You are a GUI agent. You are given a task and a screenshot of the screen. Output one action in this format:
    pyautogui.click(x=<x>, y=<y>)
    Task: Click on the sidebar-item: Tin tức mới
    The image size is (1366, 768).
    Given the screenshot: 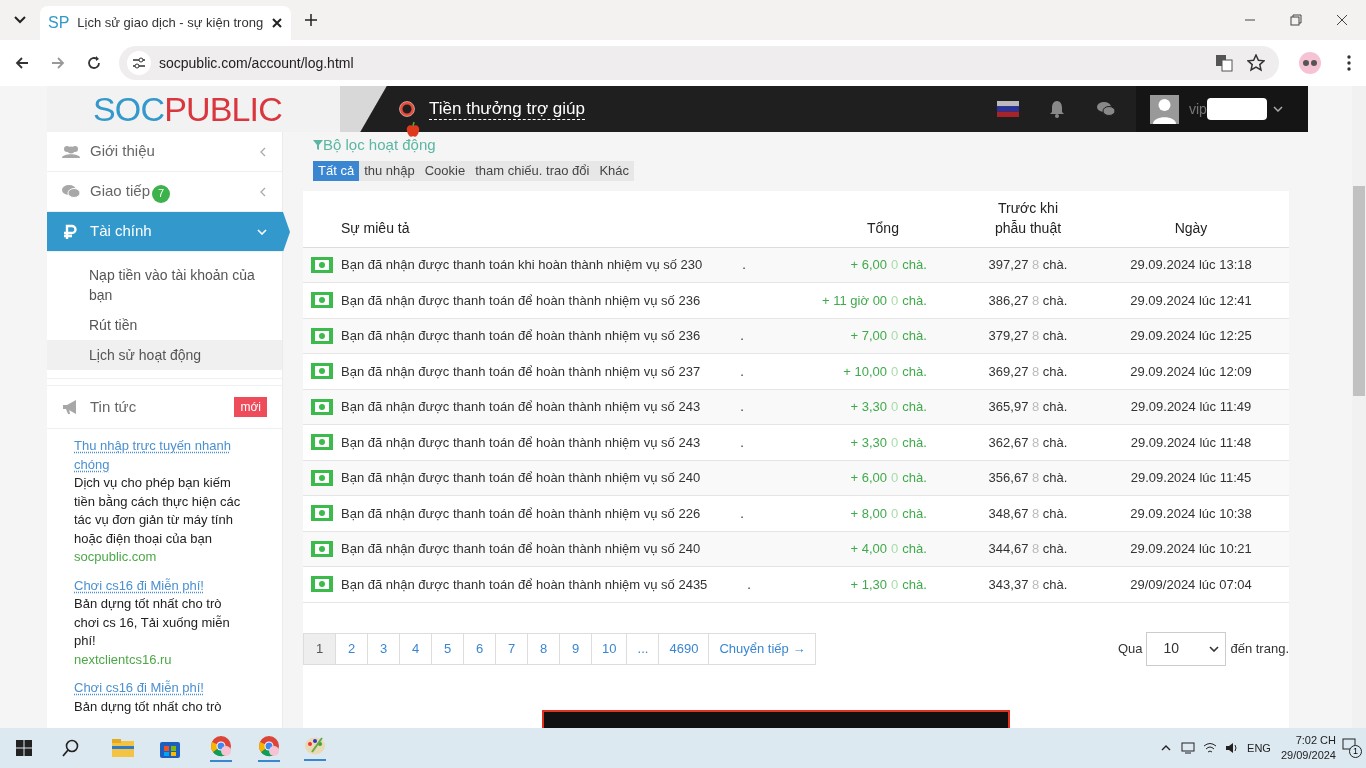 What is the action you would take?
    pyautogui.click(x=164, y=407)
    